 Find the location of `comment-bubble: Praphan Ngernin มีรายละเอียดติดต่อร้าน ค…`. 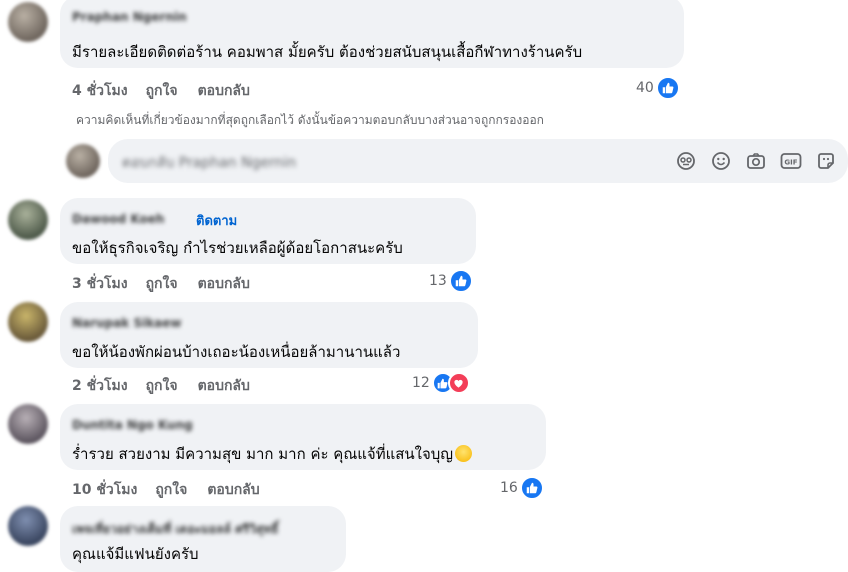

comment-bubble: Praphan Ngernin มีรายละเอียดติดต่อร้าน ค… is located at coordinates (372, 34).